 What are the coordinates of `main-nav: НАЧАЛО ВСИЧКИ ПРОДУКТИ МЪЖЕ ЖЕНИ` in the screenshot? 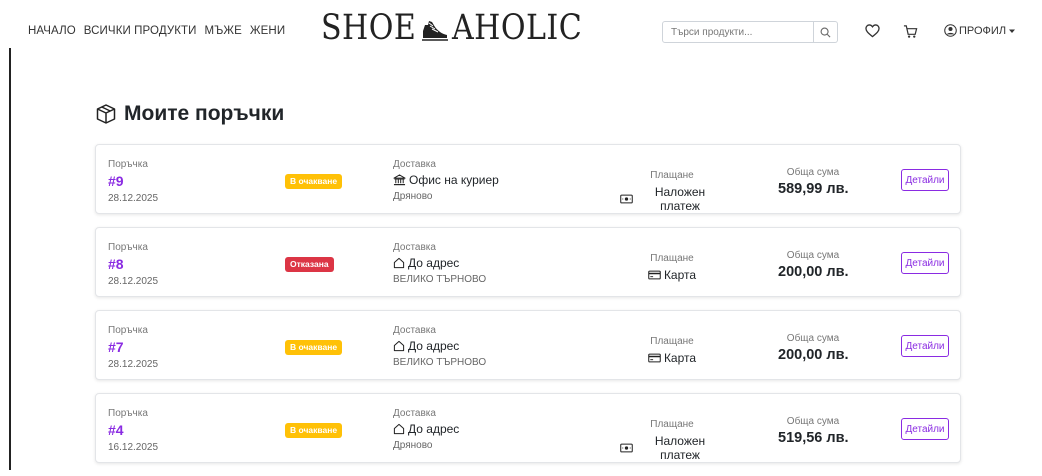 It's located at (156, 31).